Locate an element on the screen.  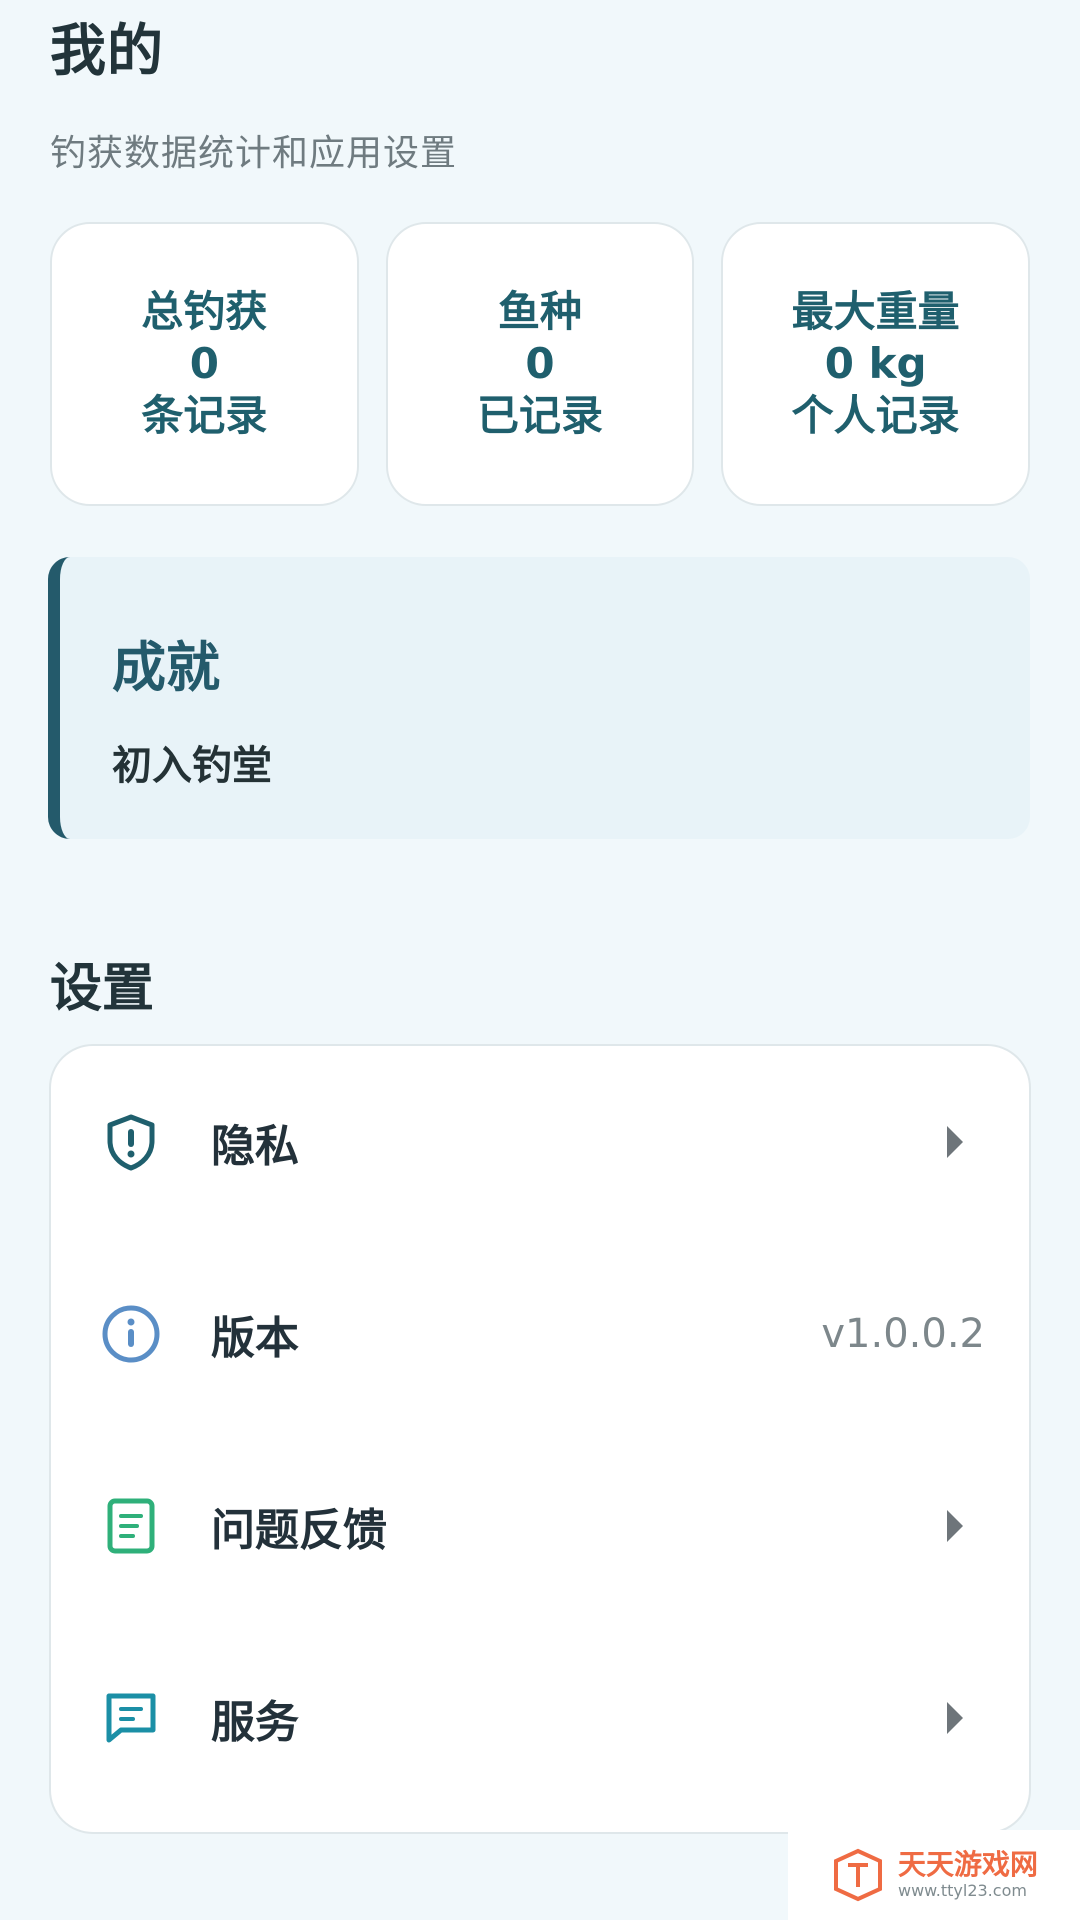
version-value: v1.0.0.2 is located at coordinates (903, 1334).